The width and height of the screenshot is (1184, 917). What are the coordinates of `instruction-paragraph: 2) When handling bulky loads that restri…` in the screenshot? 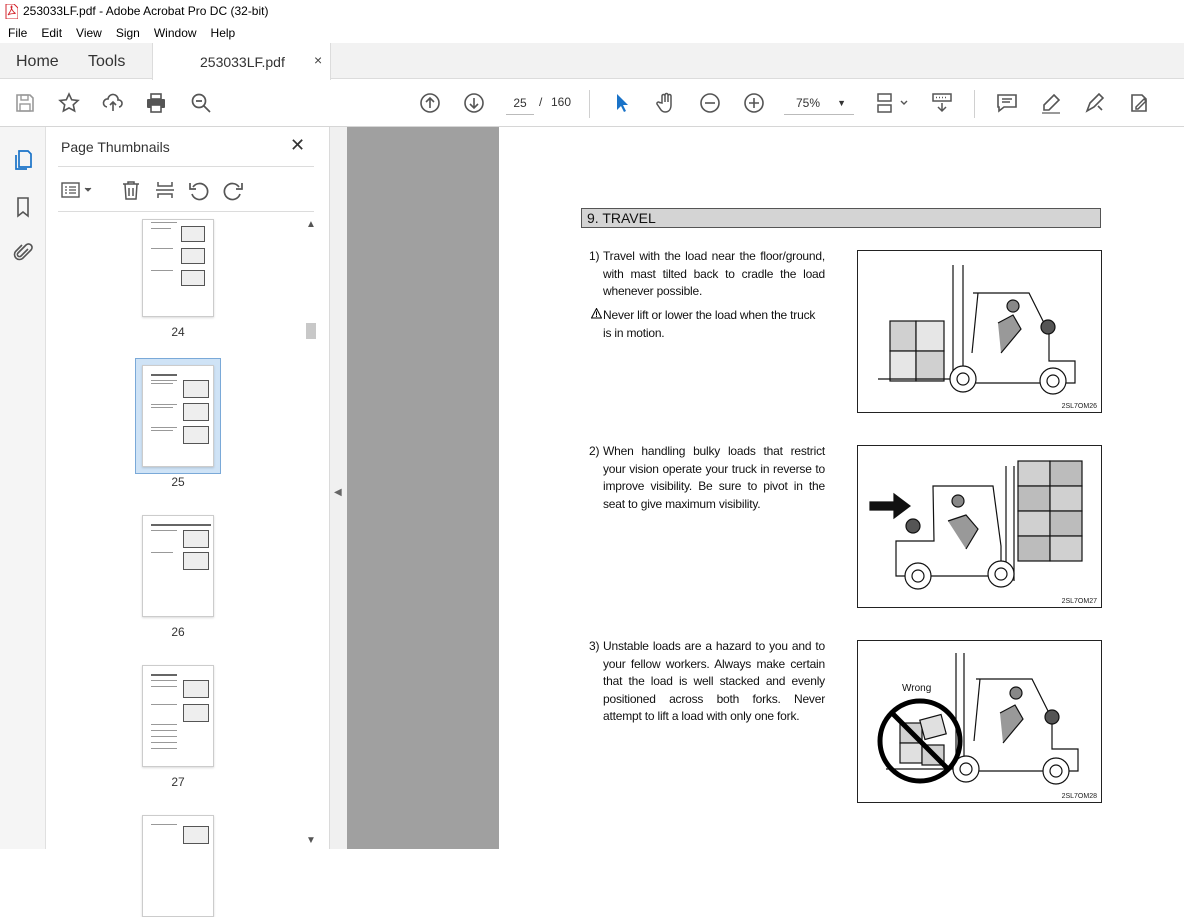 It's located at (707, 478).